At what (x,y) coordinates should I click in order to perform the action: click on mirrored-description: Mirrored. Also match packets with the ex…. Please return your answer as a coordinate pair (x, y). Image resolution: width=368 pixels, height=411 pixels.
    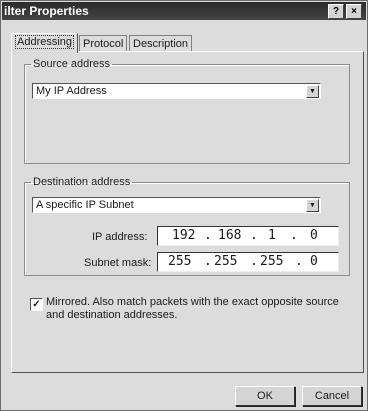
    Looking at the image, I should click on (192, 308).